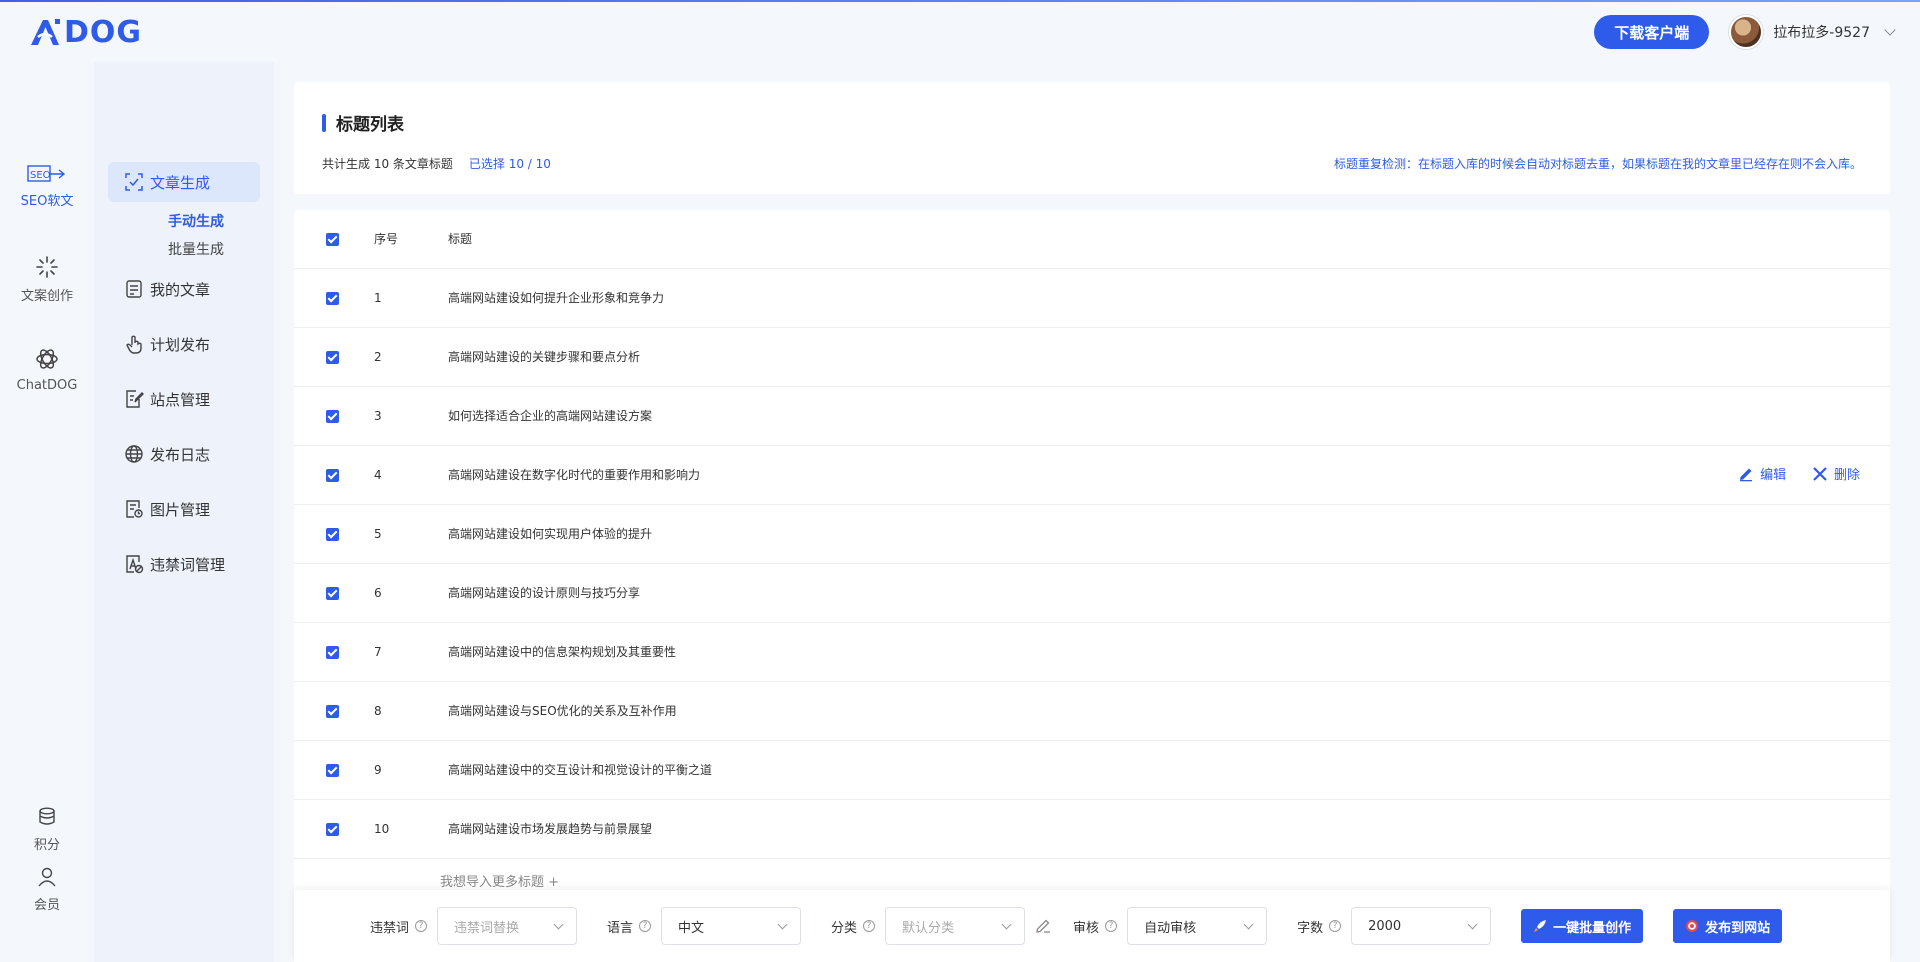  I want to click on table-row: 3 如何选择适合企业的高端网站建设方案, so click(1092, 415).